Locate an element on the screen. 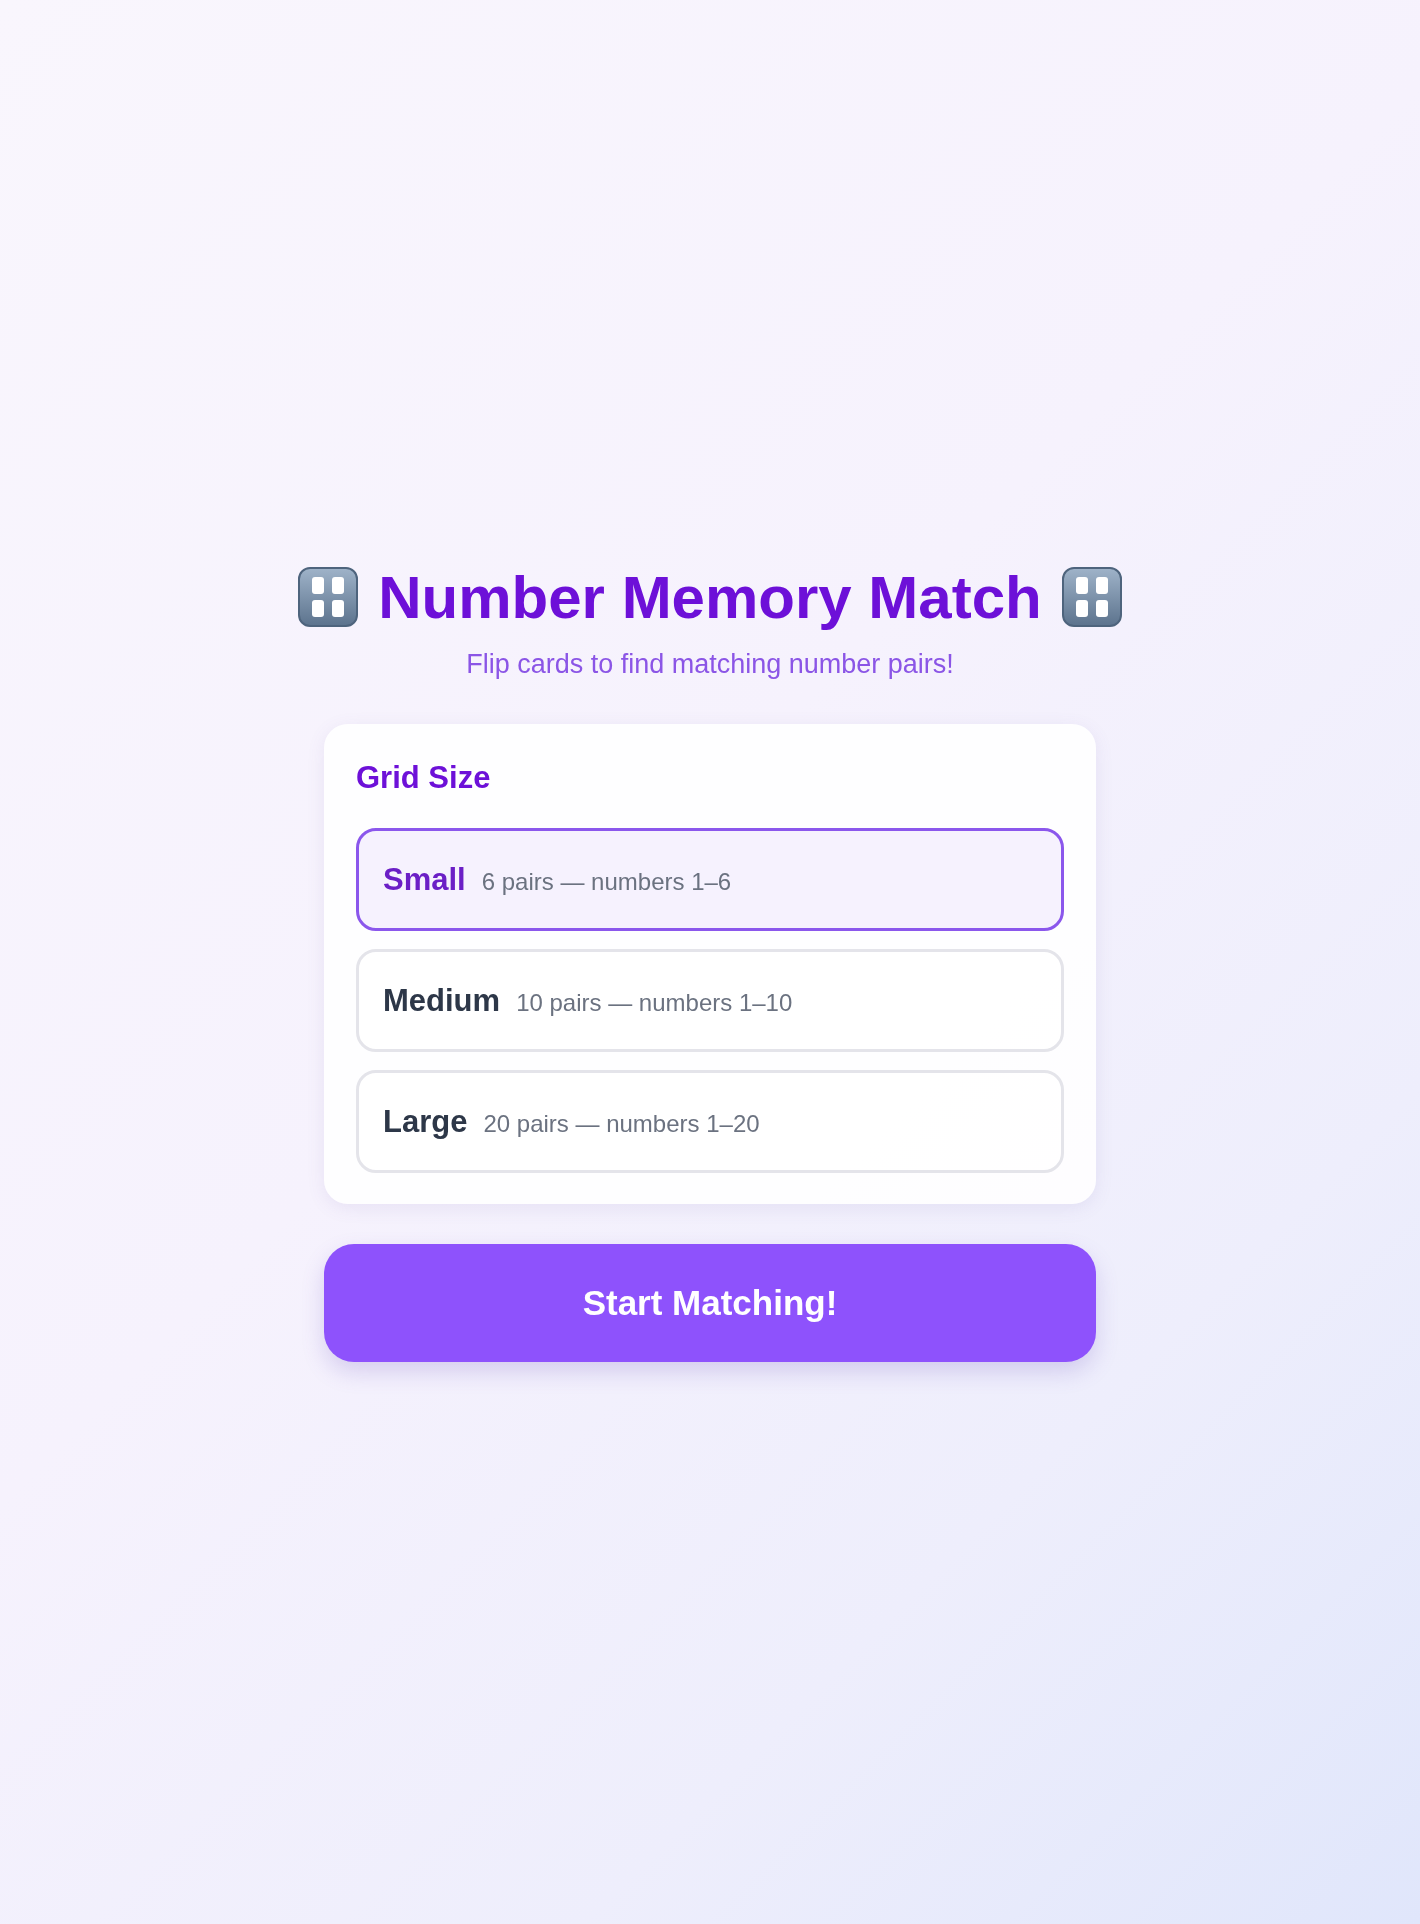 This screenshot has height=1924, width=1420. page-title: Number Memory Match is located at coordinates (710, 597).